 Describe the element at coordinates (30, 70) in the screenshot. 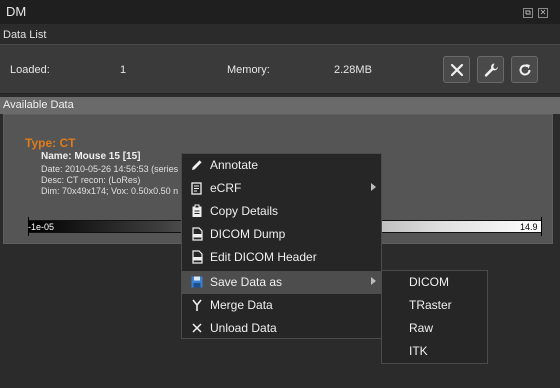

I see `loaded-label: Loaded:` at that location.